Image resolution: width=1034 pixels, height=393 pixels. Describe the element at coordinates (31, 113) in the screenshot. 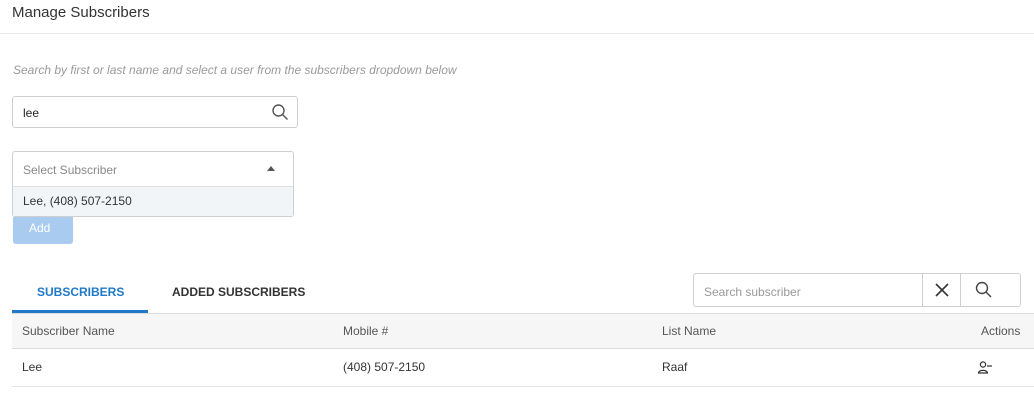

I see `user-search-input: lee` at that location.